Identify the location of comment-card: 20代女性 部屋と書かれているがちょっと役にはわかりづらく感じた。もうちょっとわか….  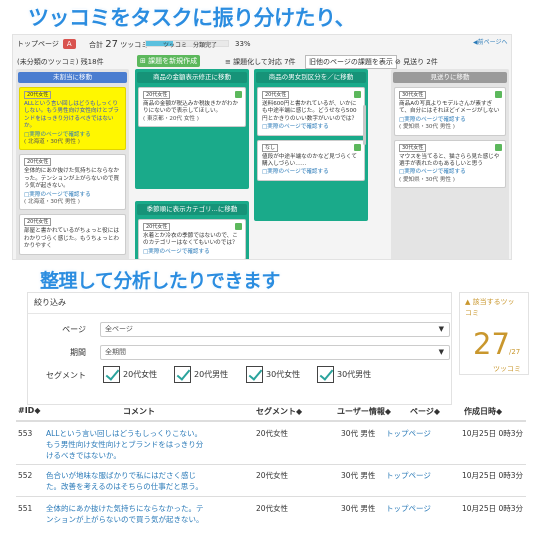
(72, 234).